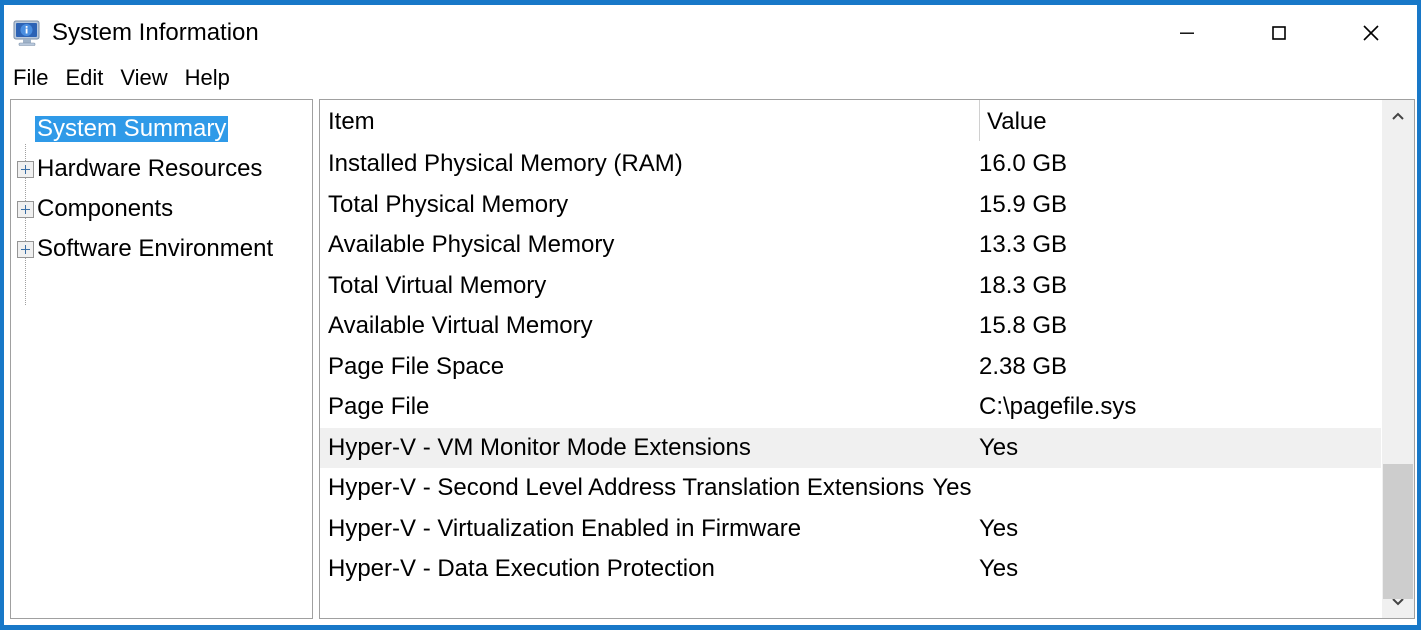 The width and height of the screenshot is (1421, 630). What do you see at coordinates (416, 366) in the screenshot?
I see `row-item-label: Page File Space` at bounding box center [416, 366].